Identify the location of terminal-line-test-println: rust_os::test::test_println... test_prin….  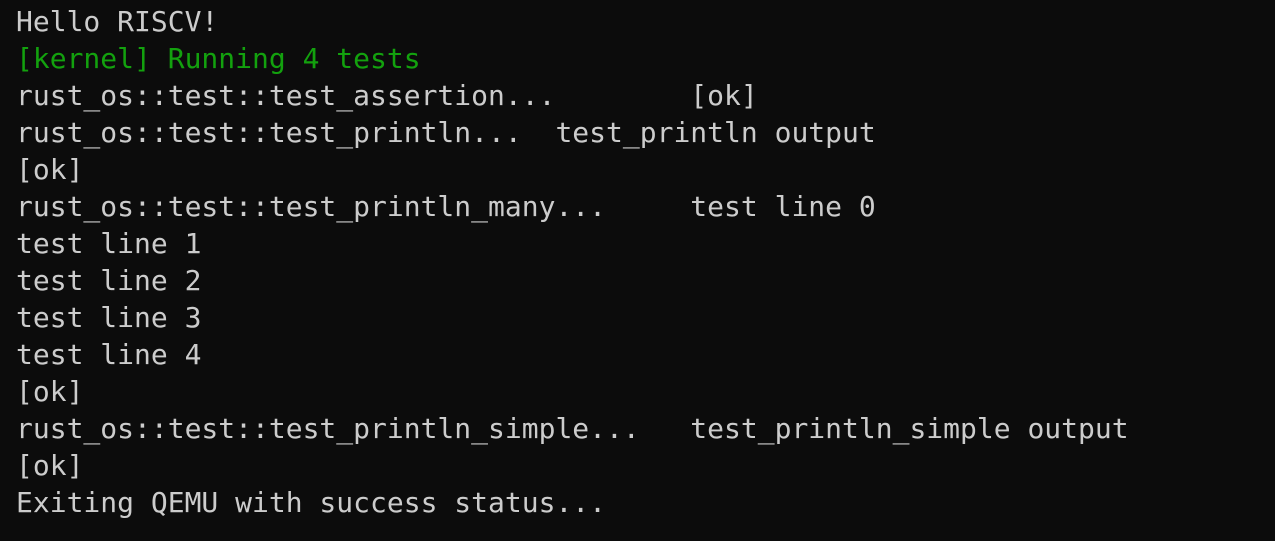
(446, 132).